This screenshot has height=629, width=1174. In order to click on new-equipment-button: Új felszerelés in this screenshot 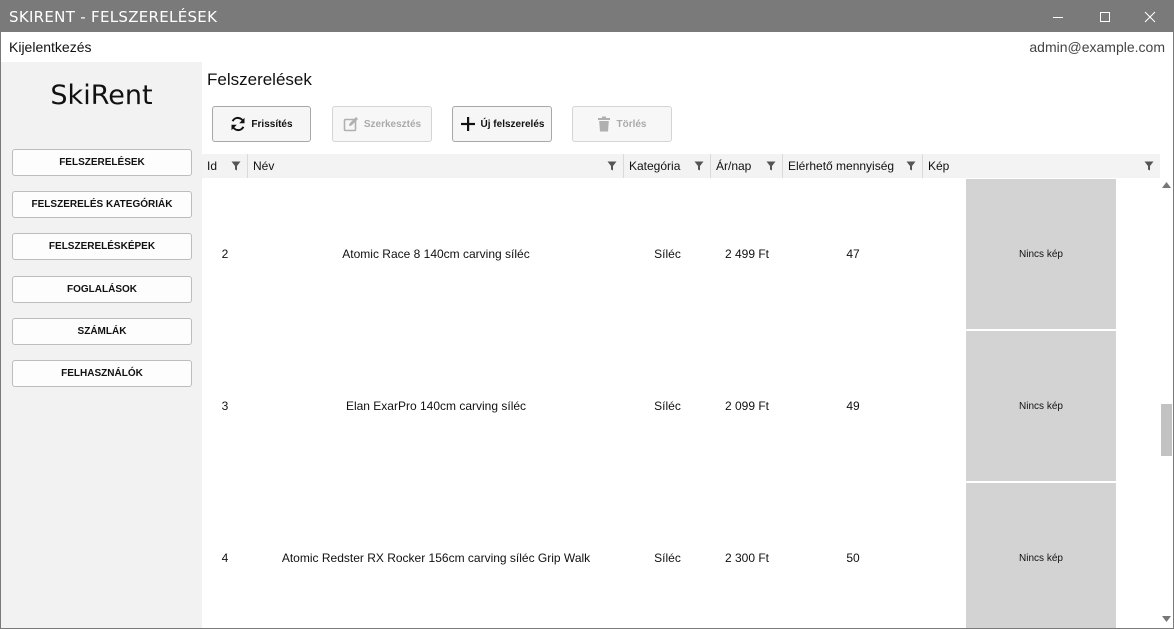, I will do `click(502, 124)`.